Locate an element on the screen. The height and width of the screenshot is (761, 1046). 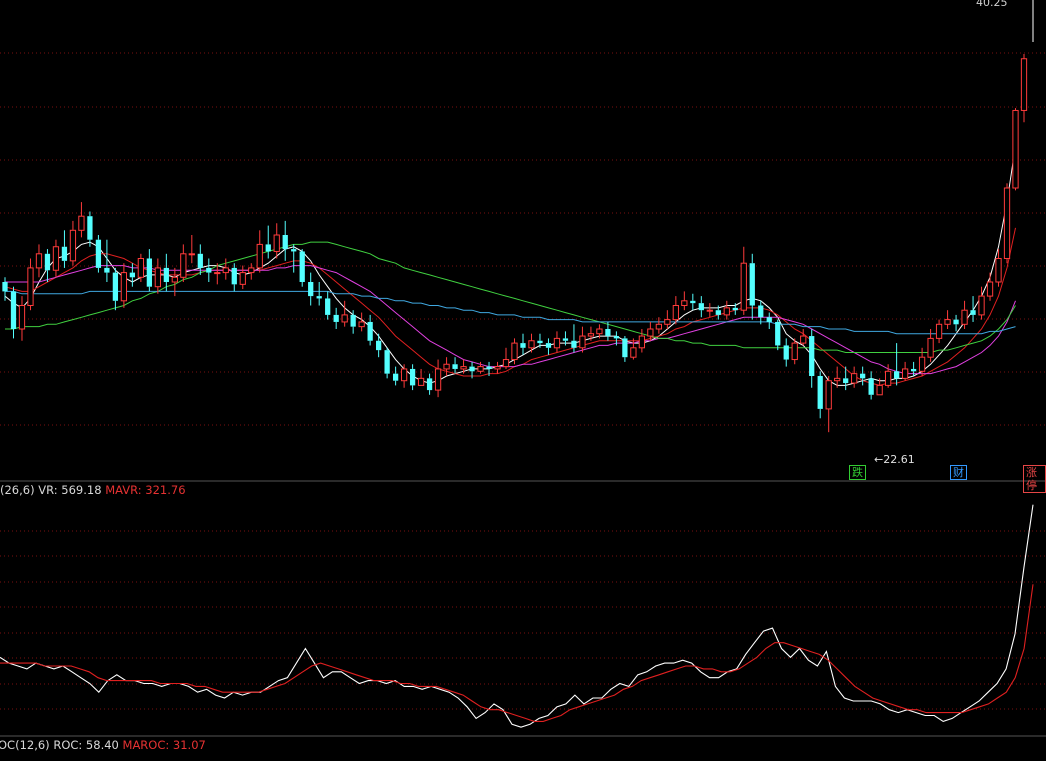
low-price-annotation: ←22.61 is located at coordinates (894, 459).